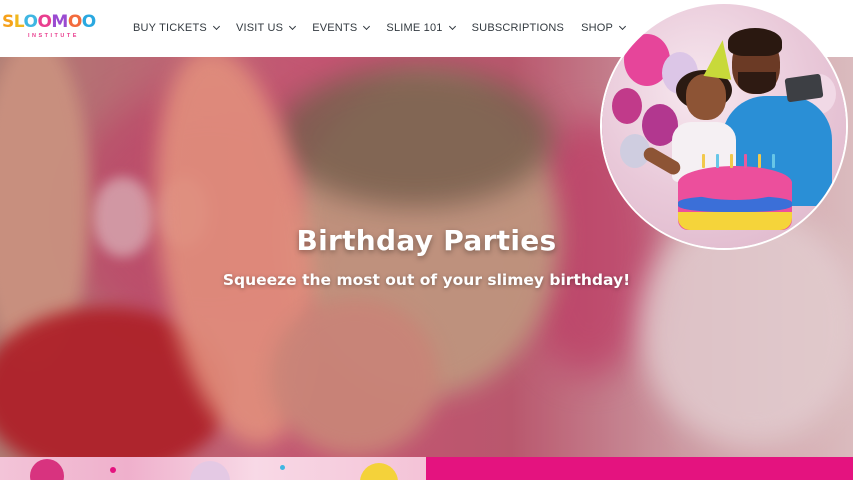 The width and height of the screenshot is (853, 480). What do you see at coordinates (335, 28) in the screenshot?
I see `nav-label: EVENTS` at bounding box center [335, 28].